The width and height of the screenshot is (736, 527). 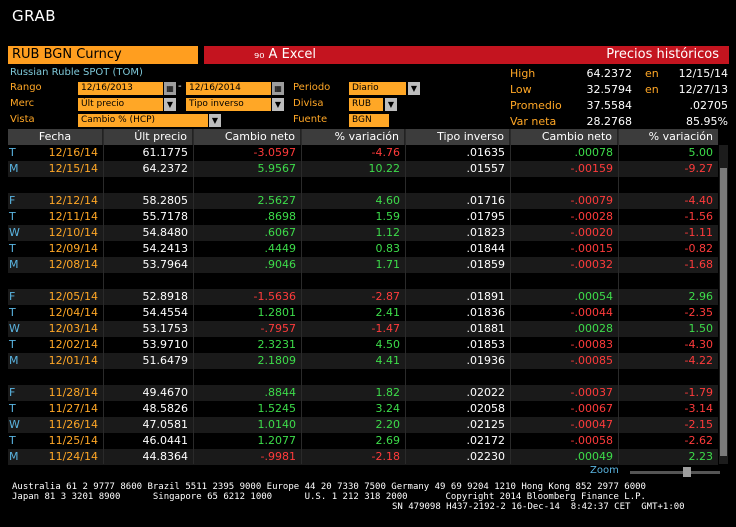 What do you see at coordinates (388, 216) in the screenshot?
I see `row-pct-change: 1.59` at bounding box center [388, 216].